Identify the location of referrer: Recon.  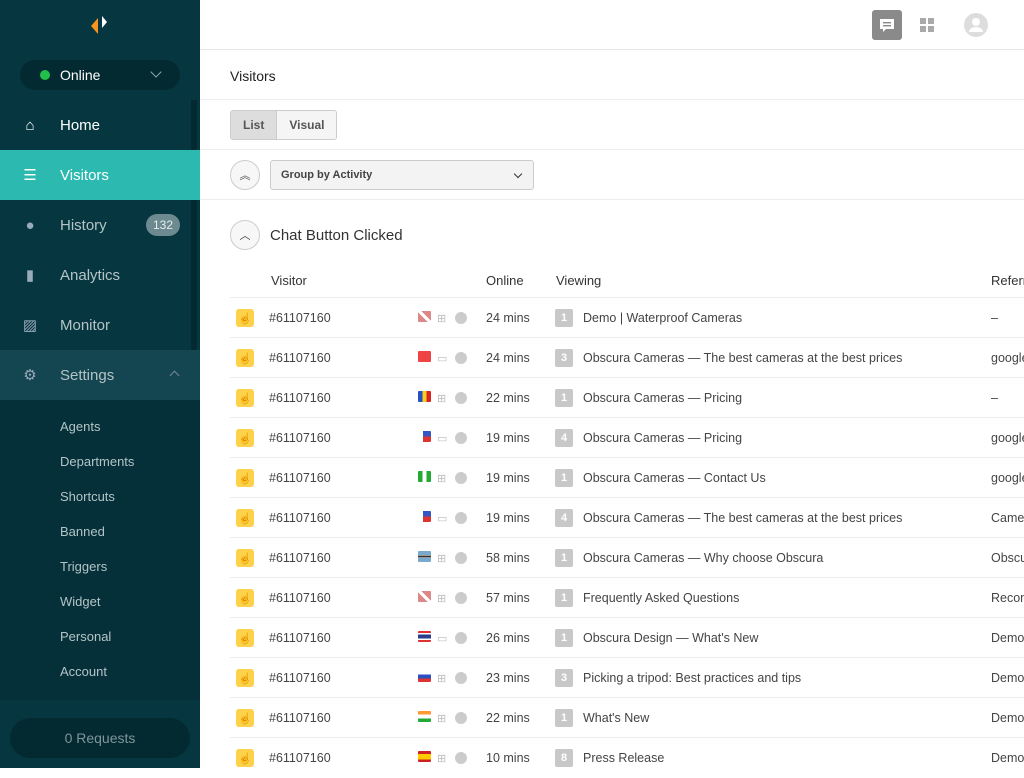
(1007, 598).